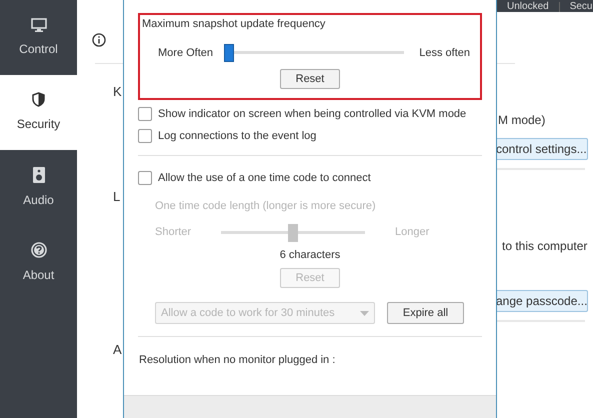  What do you see at coordinates (234, 24) in the screenshot?
I see `section-title: Maximum snapshot update frequency` at bounding box center [234, 24].